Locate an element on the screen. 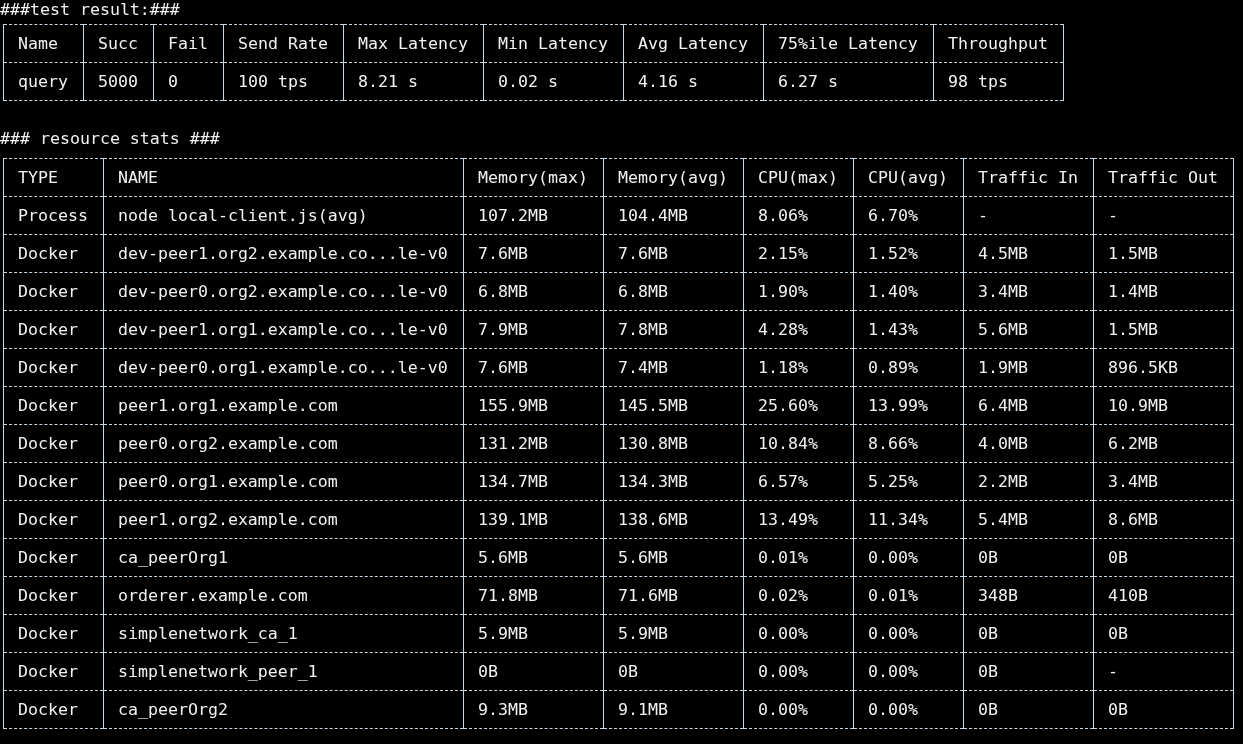 This screenshot has width=1243, height=744. table-cell: 5000 is located at coordinates (118, 81).